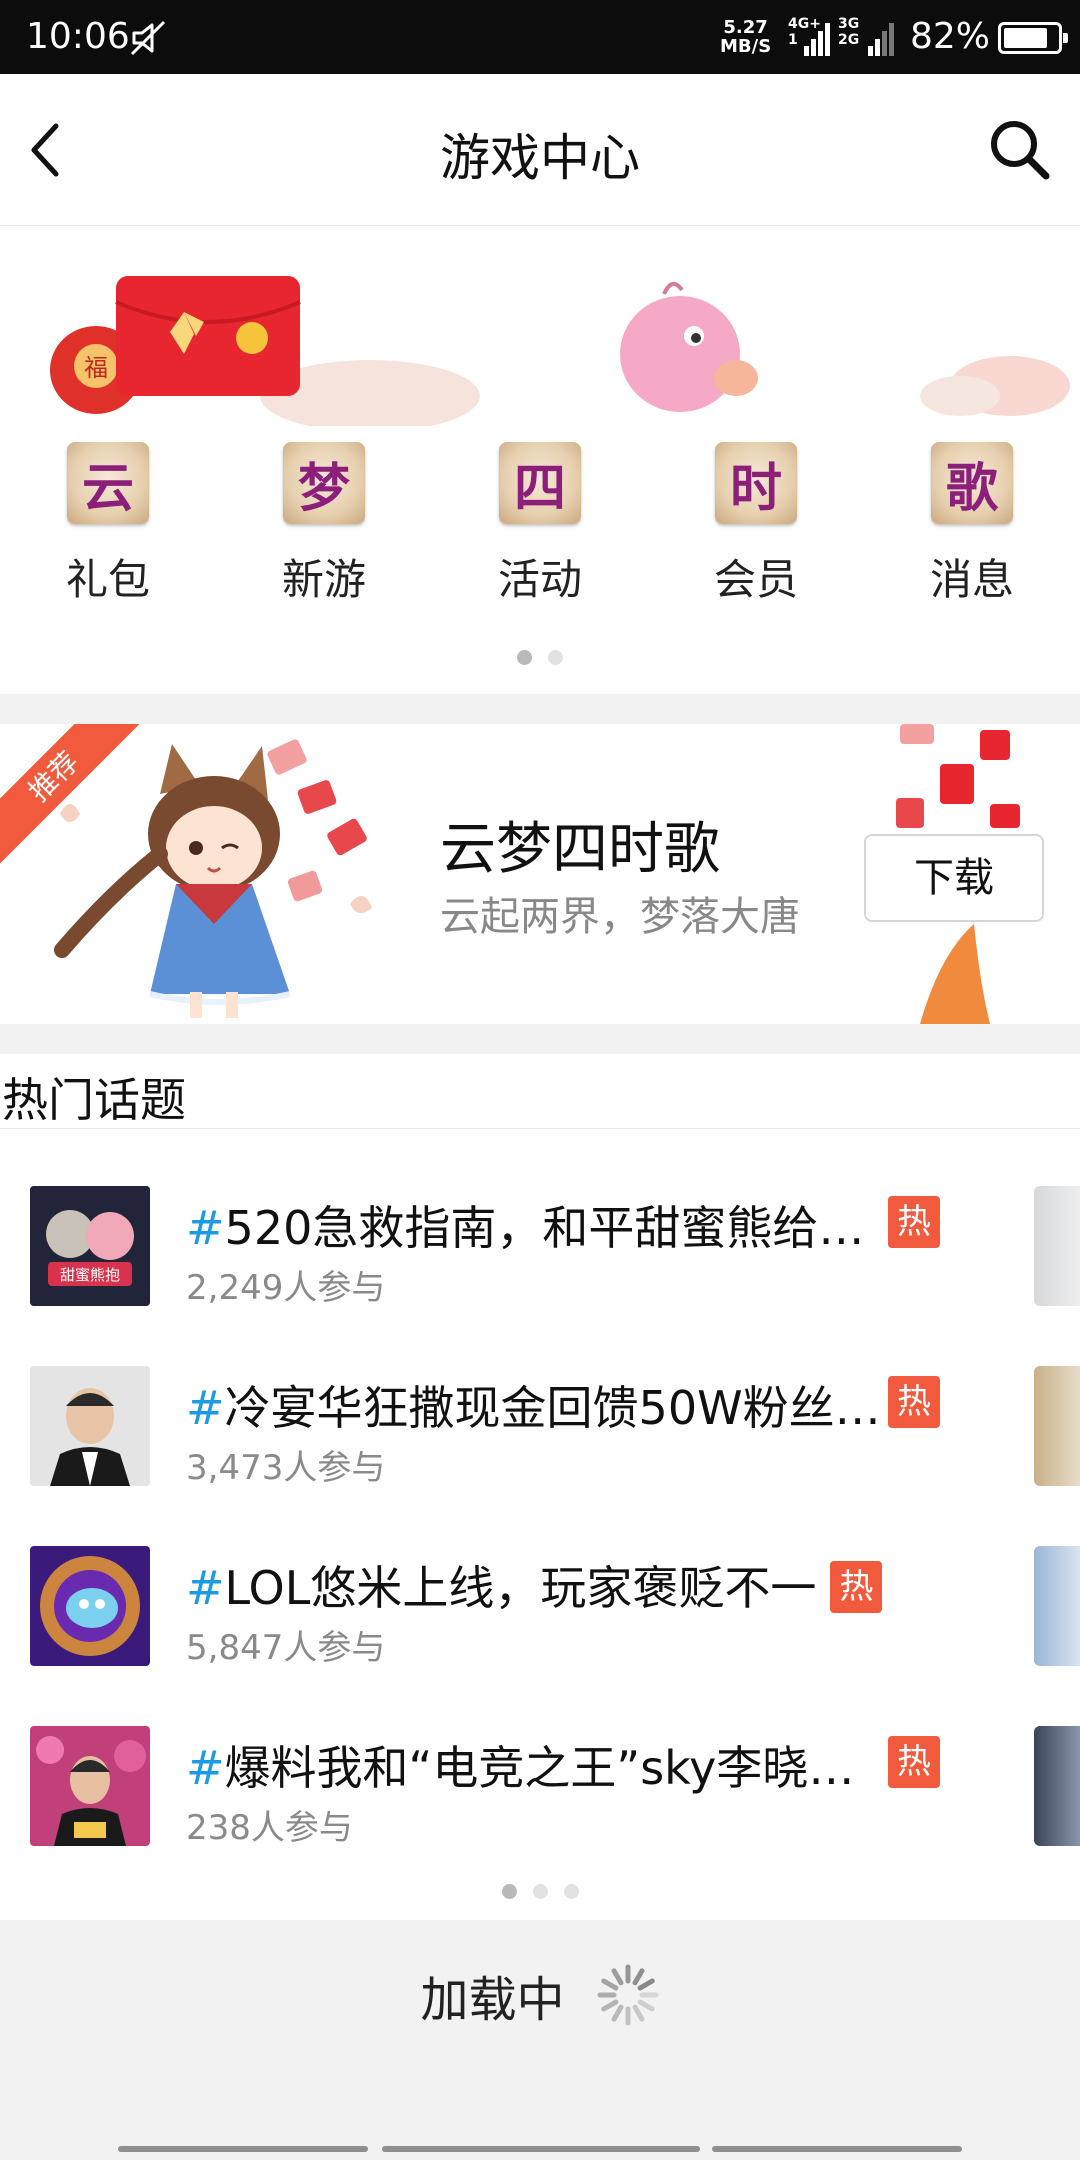 The height and width of the screenshot is (2160, 1080). What do you see at coordinates (323, 579) in the screenshot?
I see `grid-item-label: 新游` at bounding box center [323, 579].